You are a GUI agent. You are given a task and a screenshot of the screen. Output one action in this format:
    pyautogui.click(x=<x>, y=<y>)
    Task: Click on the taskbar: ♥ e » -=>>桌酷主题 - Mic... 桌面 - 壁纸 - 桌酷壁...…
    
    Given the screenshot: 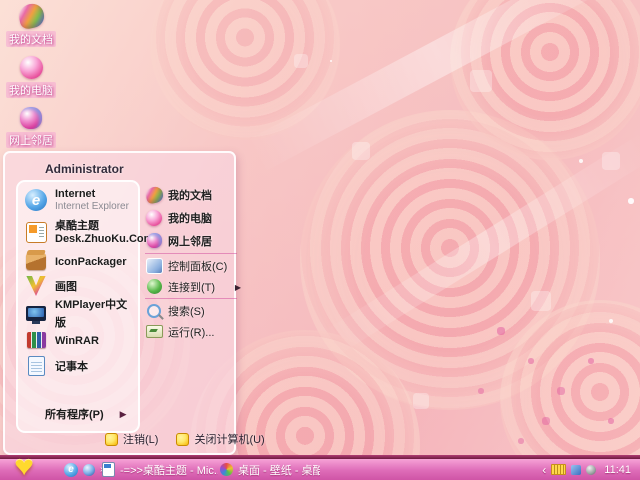 What is the action you would take?
    pyautogui.click(x=320, y=466)
    